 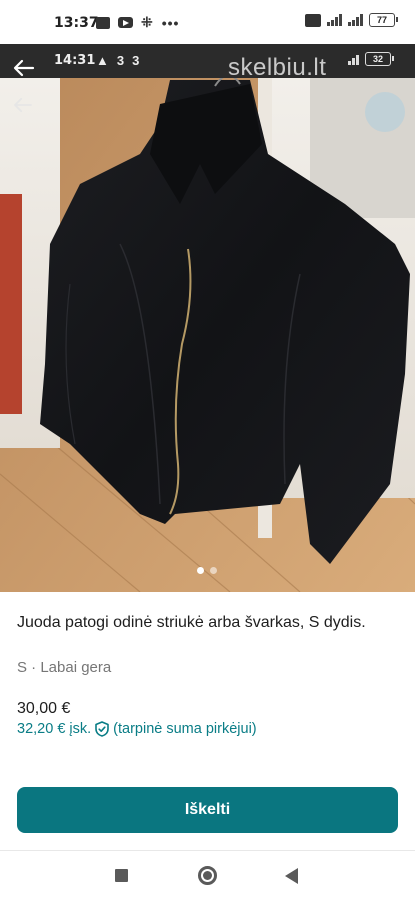 I want to click on embedded-system-icons: 32, so click(x=371, y=59).